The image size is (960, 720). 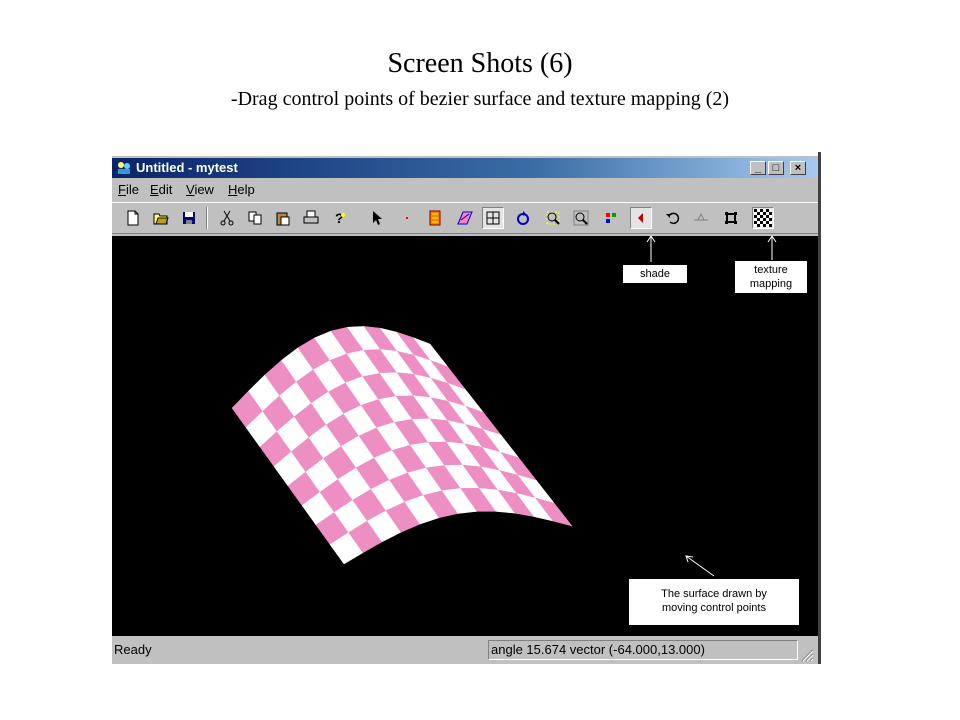 I want to click on minimize-button: _, so click(x=758, y=168).